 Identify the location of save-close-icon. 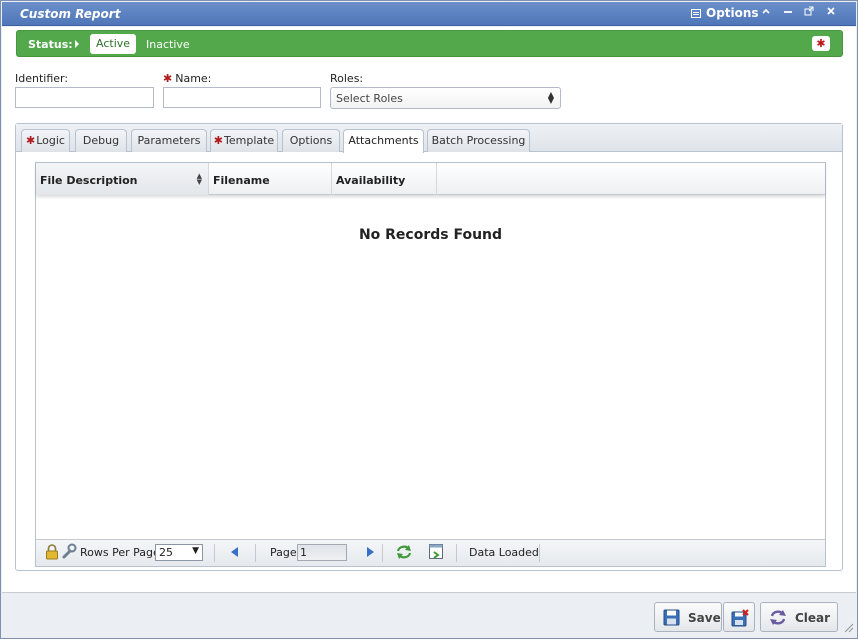
(740, 619).